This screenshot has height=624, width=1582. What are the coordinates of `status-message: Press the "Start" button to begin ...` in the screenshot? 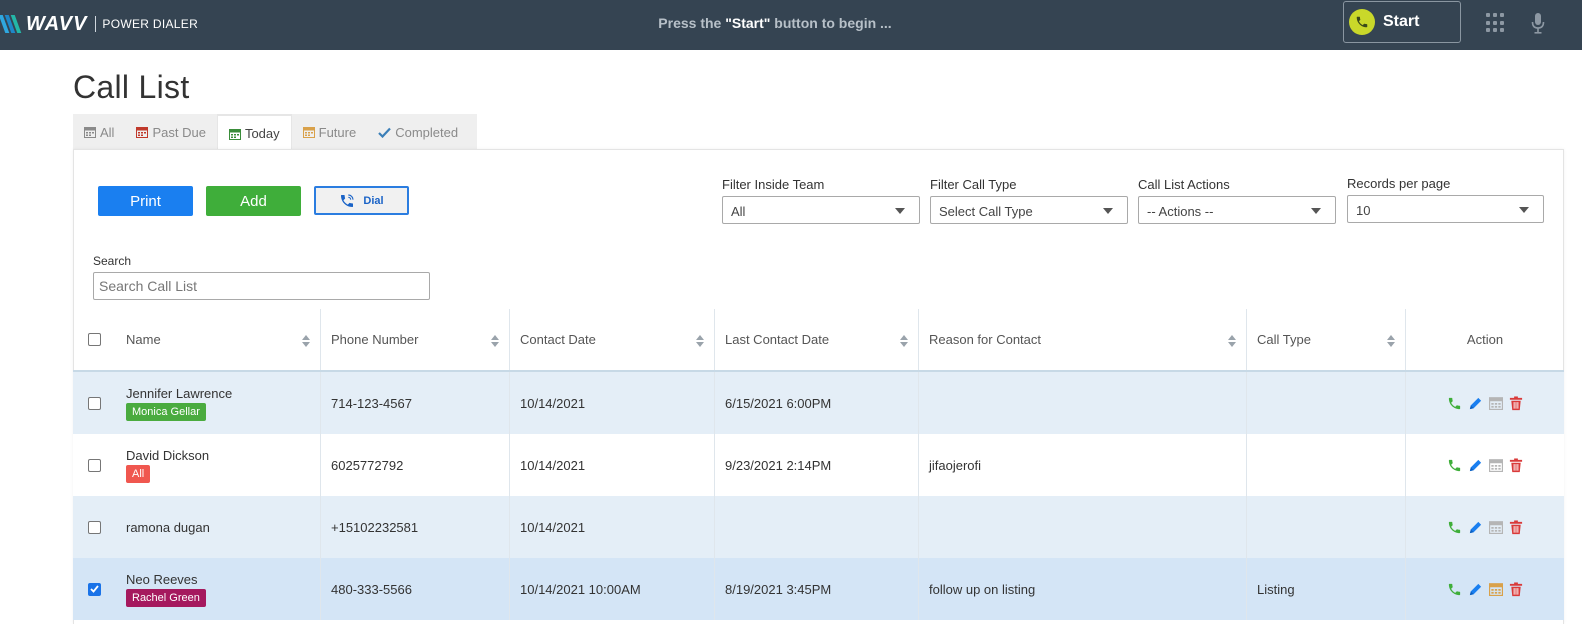 It's located at (775, 23).